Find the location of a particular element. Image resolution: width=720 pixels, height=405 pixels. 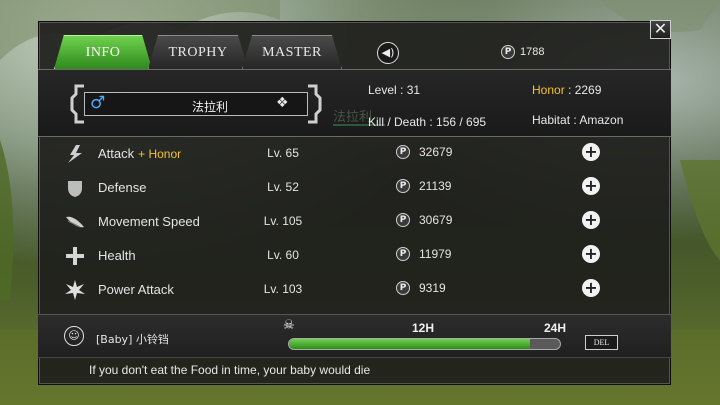

upgrade-cost: P 9319 is located at coordinates (421, 288).